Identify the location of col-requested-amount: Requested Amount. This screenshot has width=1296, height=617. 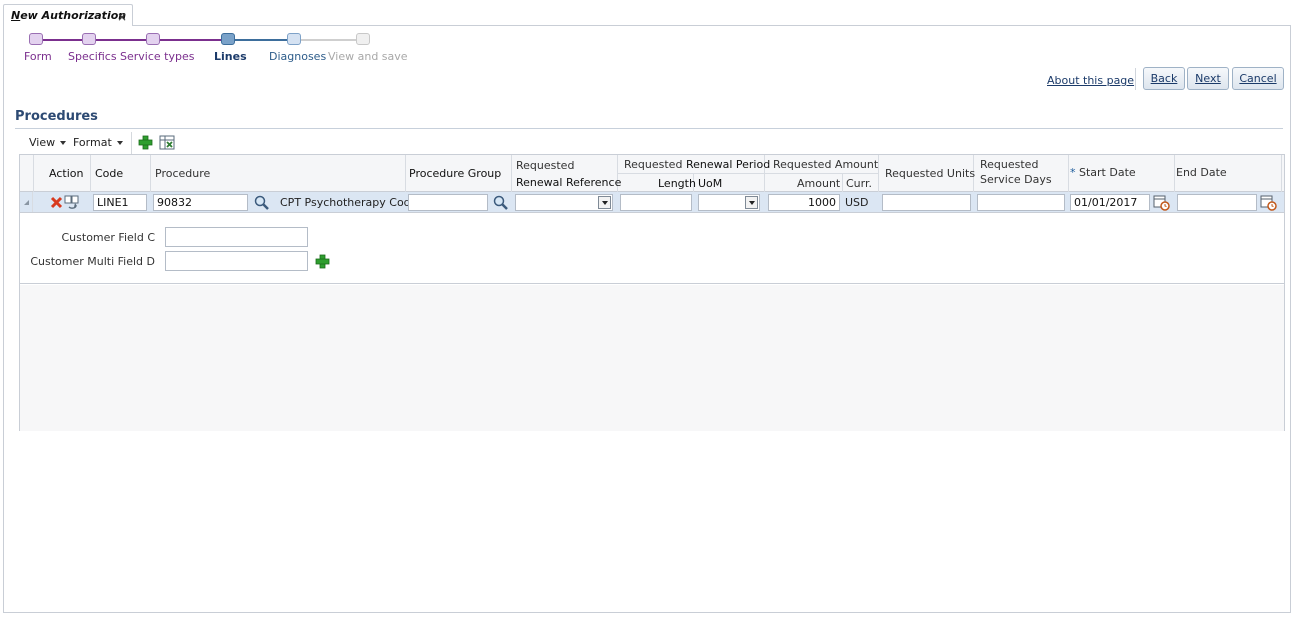
(826, 164).